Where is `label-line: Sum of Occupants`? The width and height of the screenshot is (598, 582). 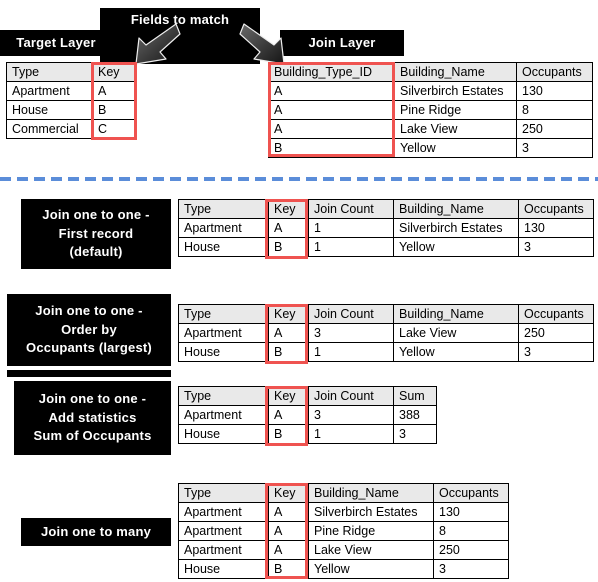
label-line: Sum of Occupants is located at coordinates (92, 436).